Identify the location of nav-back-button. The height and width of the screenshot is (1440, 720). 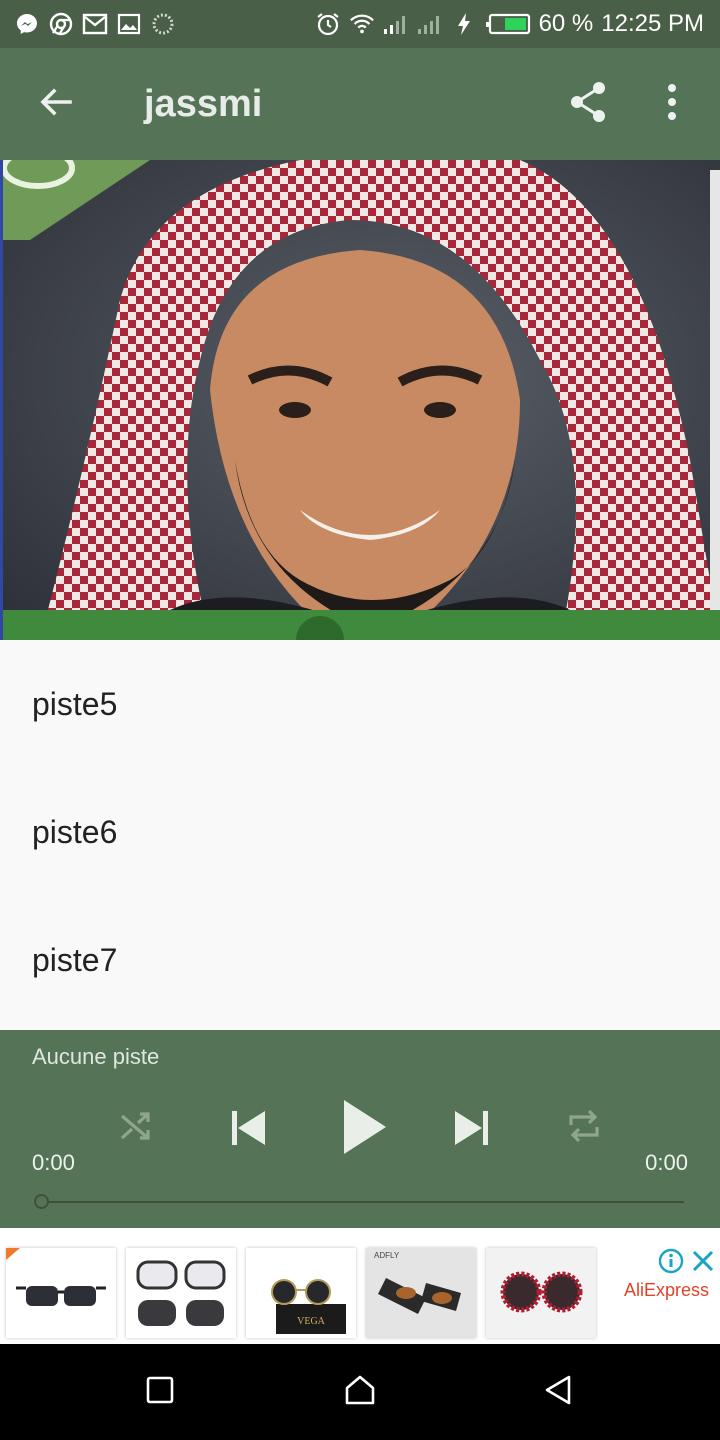
(558, 1392).